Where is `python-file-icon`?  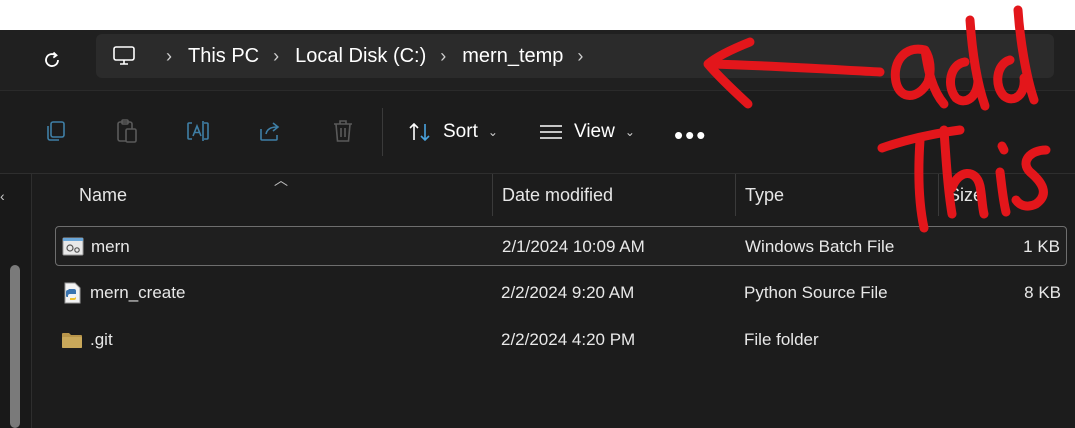
python-file-icon is located at coordinates (72, 293).